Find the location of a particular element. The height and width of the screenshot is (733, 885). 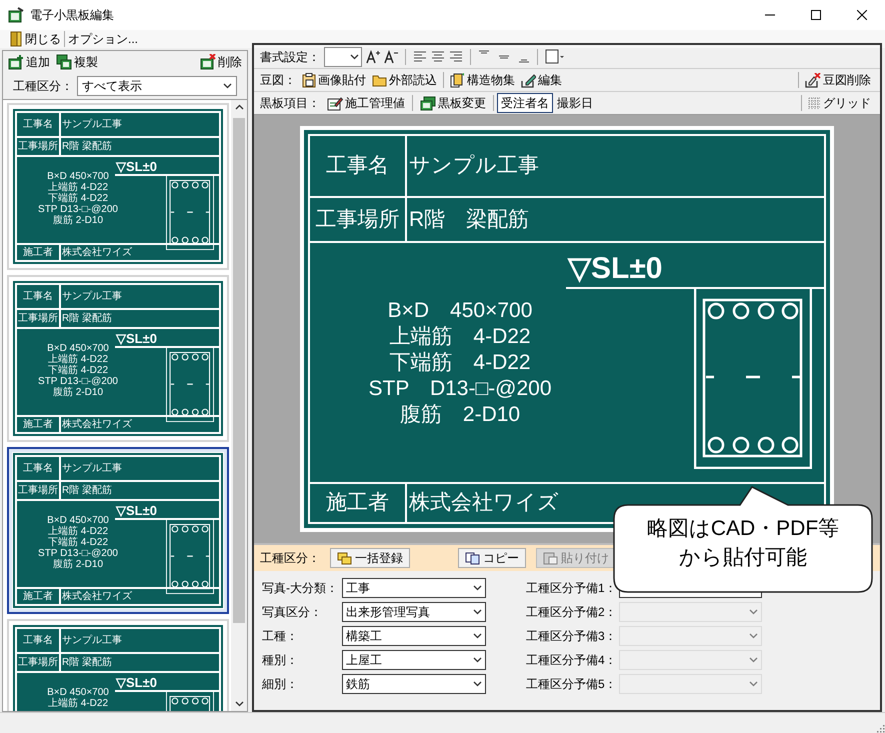

scrollbar is located at coordinates (239, 405).